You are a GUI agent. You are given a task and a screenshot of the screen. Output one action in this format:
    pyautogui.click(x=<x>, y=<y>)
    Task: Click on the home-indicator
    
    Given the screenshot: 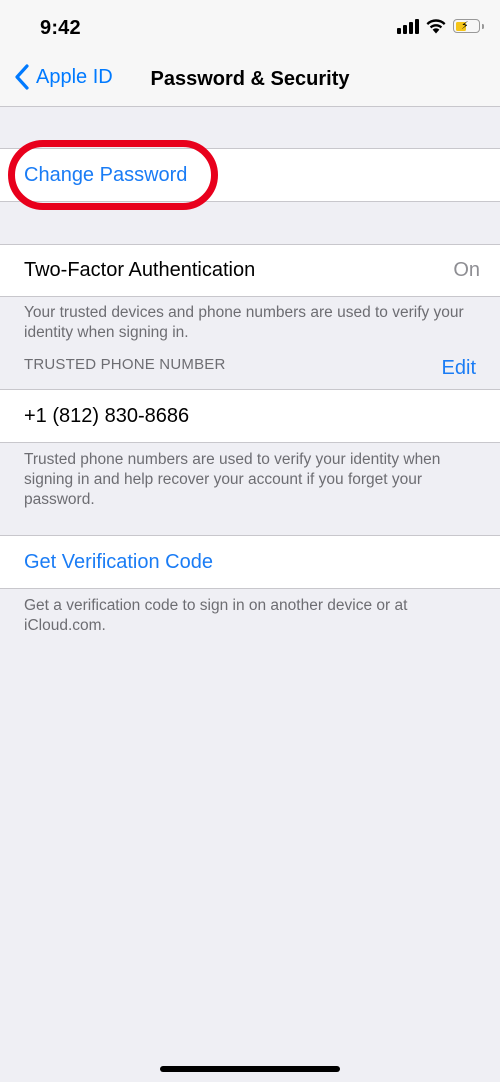 What is the action you would take?
    pyautogui.click(x=250, y=1069)
    